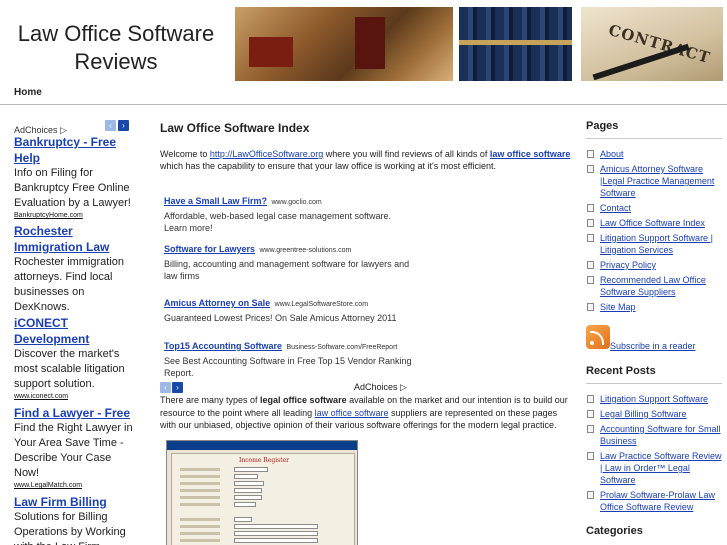 The height and width of the screenshot is (545, 727). I want to click on rss-subscribe-link: Subscribe in a reader, so click(653, 346).